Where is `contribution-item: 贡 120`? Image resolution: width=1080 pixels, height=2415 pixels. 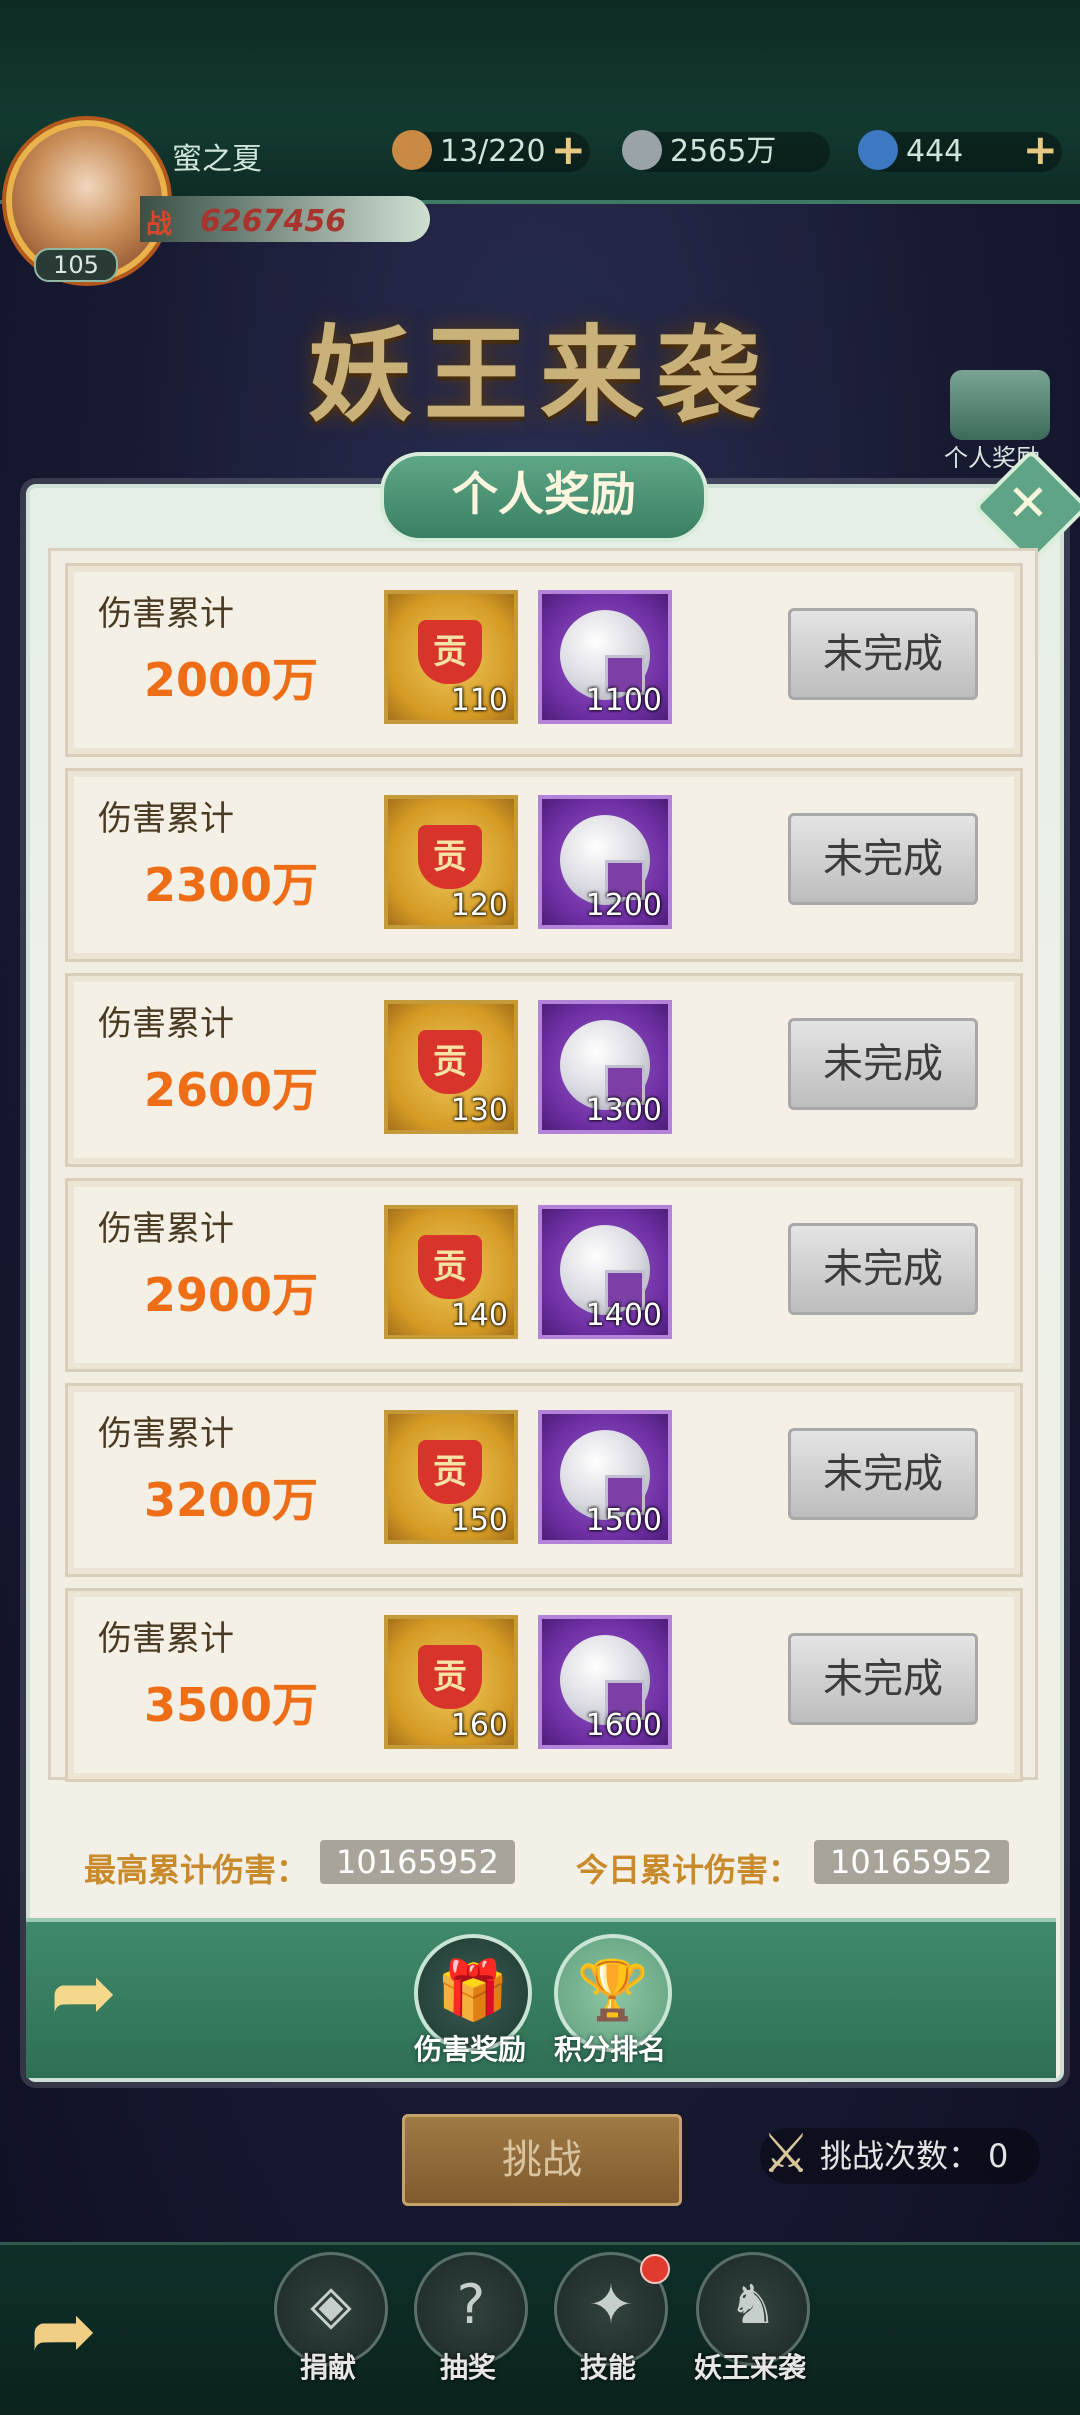 contribution-item: 贡 120 is located at coordinates (451, 862).